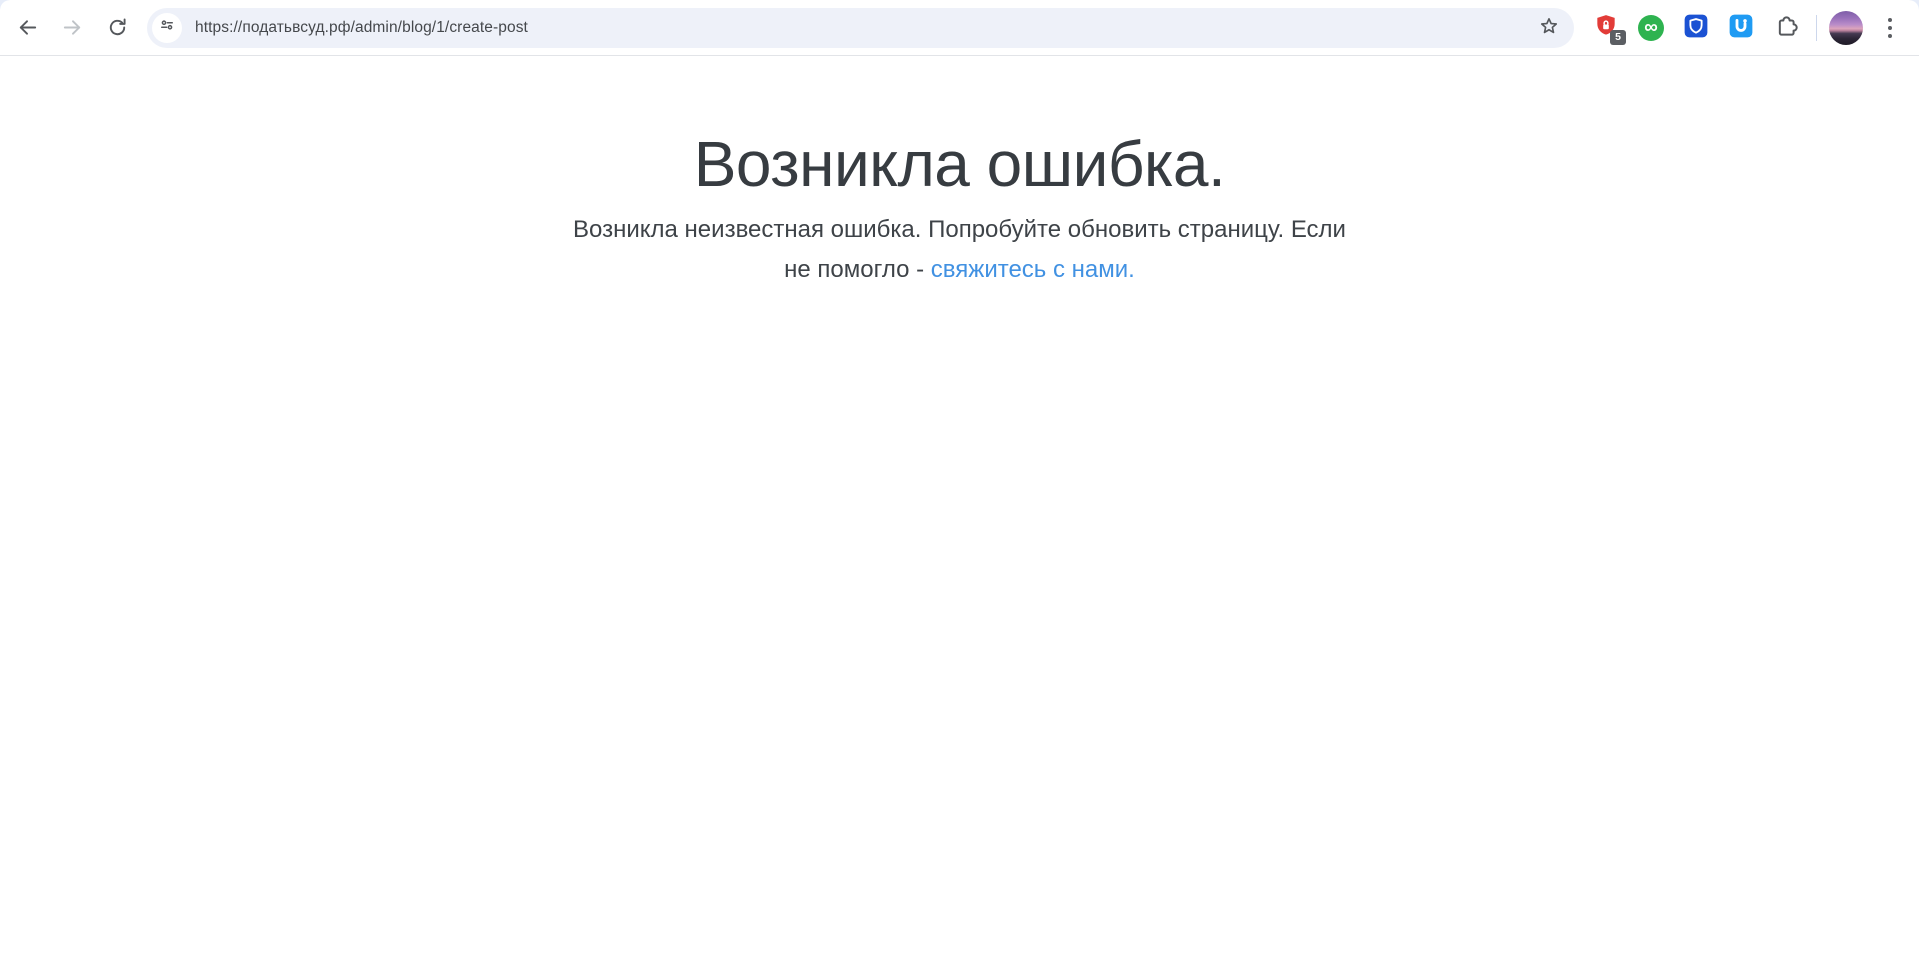  I want to click on u-letter-icon, so click(1741, 27).